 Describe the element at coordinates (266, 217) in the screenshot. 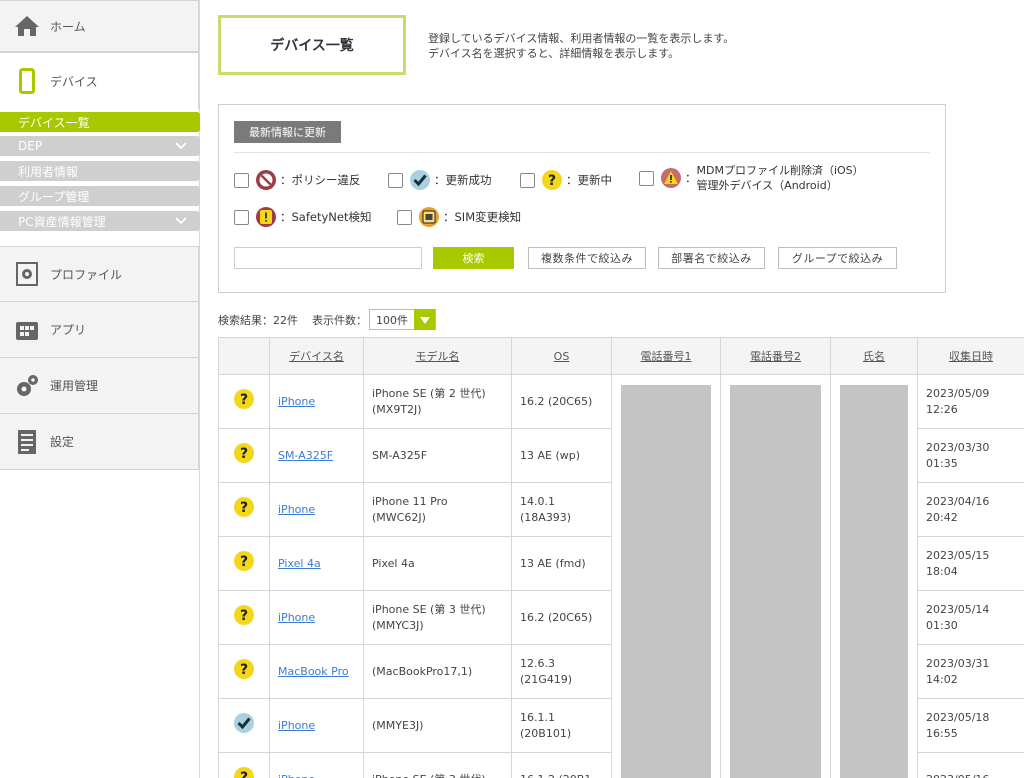

I see `safetynet-alert-icon` at that location.